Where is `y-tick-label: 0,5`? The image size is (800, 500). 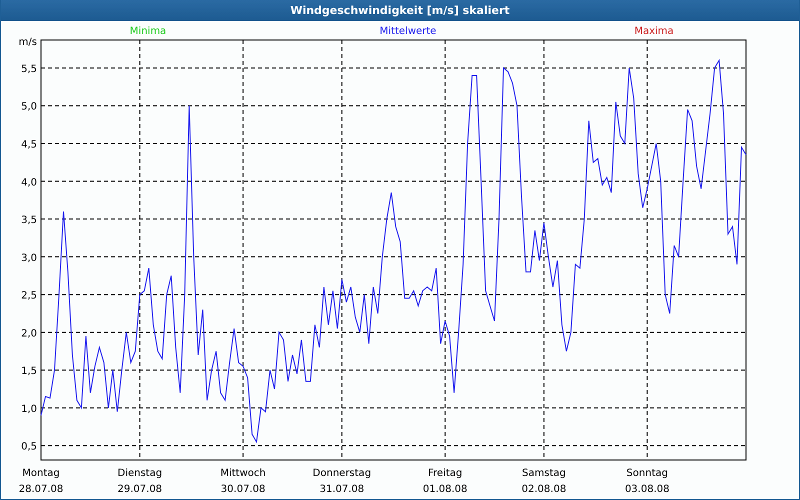 y-tick-label: 0,5 is located at coordinates (29, 447).